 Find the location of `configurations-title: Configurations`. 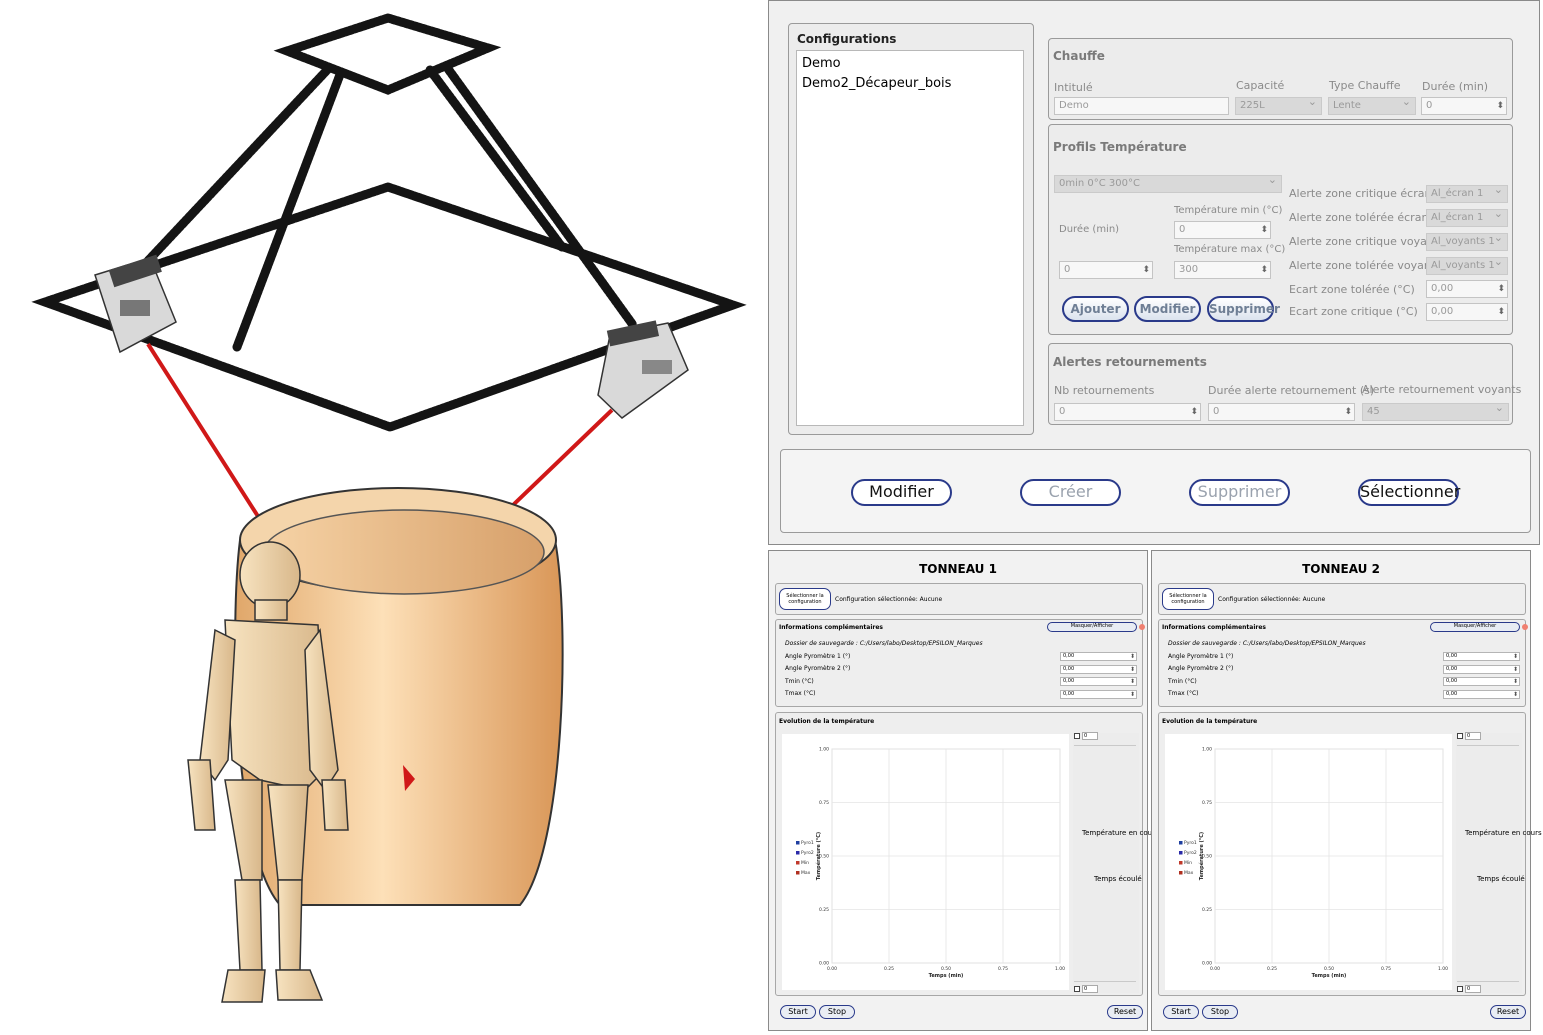

configurations-title: Configurations is located at coordinates (847, 39).